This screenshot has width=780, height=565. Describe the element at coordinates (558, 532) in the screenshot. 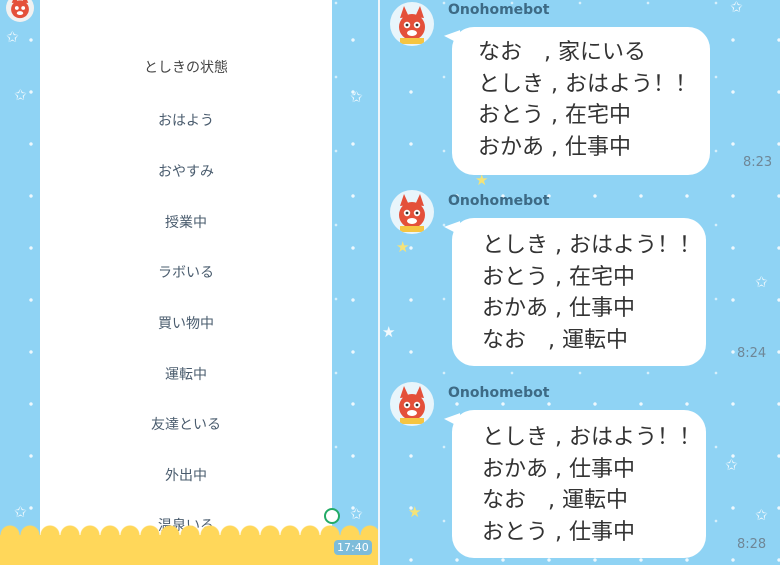

I see `message-line: おとう , 仕事中` at that location.